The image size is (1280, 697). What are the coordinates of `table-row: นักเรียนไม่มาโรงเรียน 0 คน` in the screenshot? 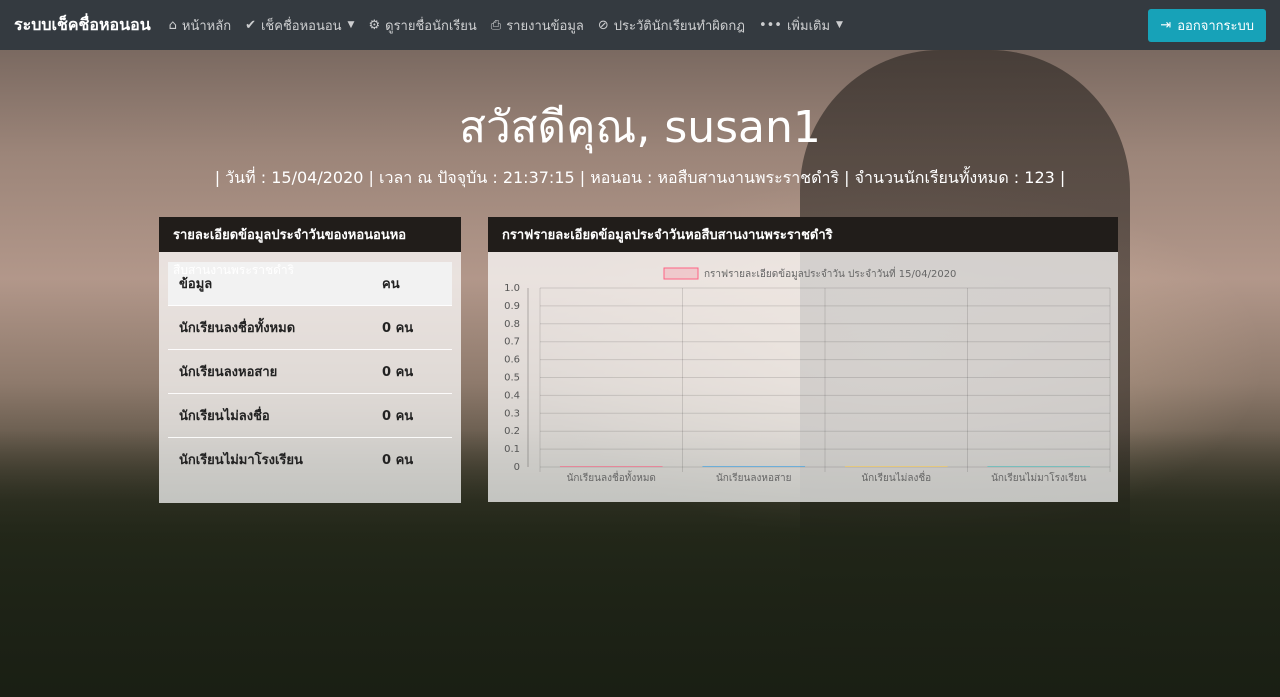 It's located at (310, 459).